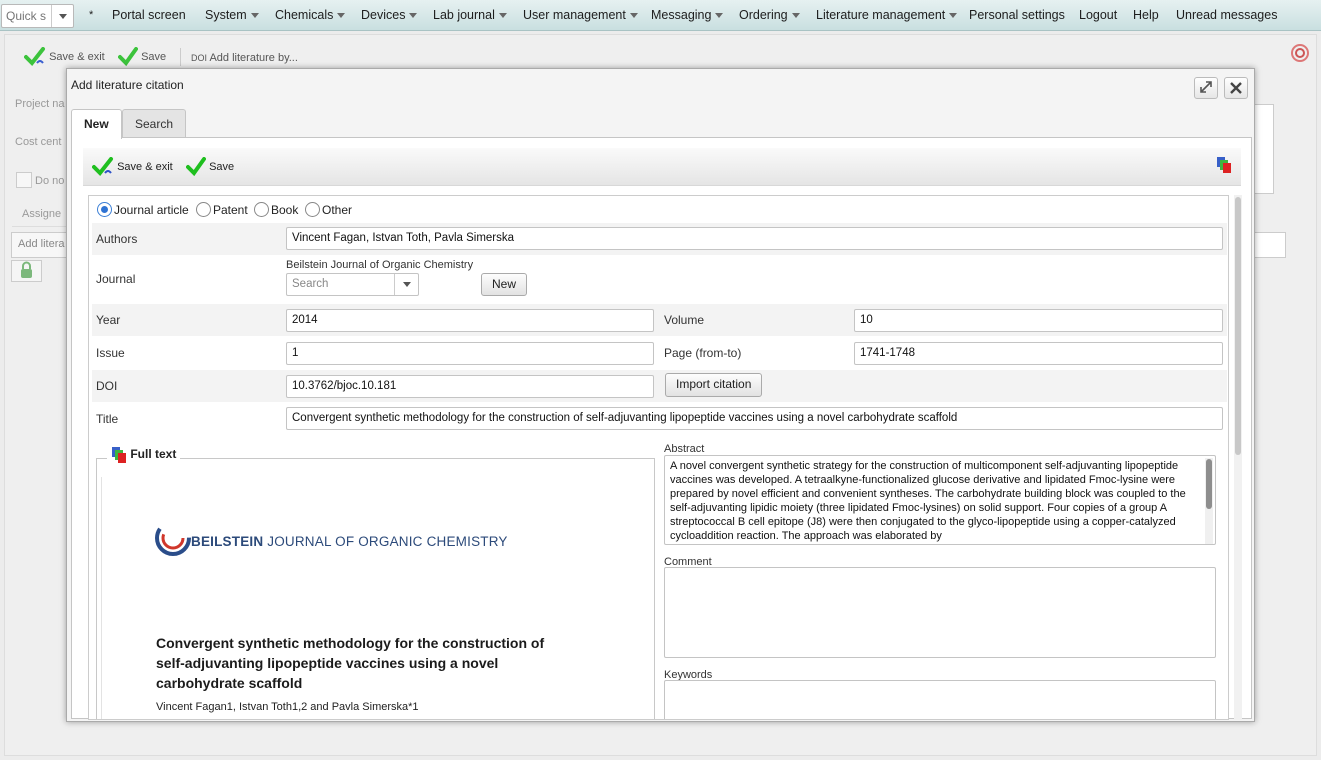 The width and height of the screenshot is (1321, 760). What do you see at coordinates (470, 15) in the screenshot?
I see `menu-lab-journal: Lab journal` at bounding box center [470, 15].